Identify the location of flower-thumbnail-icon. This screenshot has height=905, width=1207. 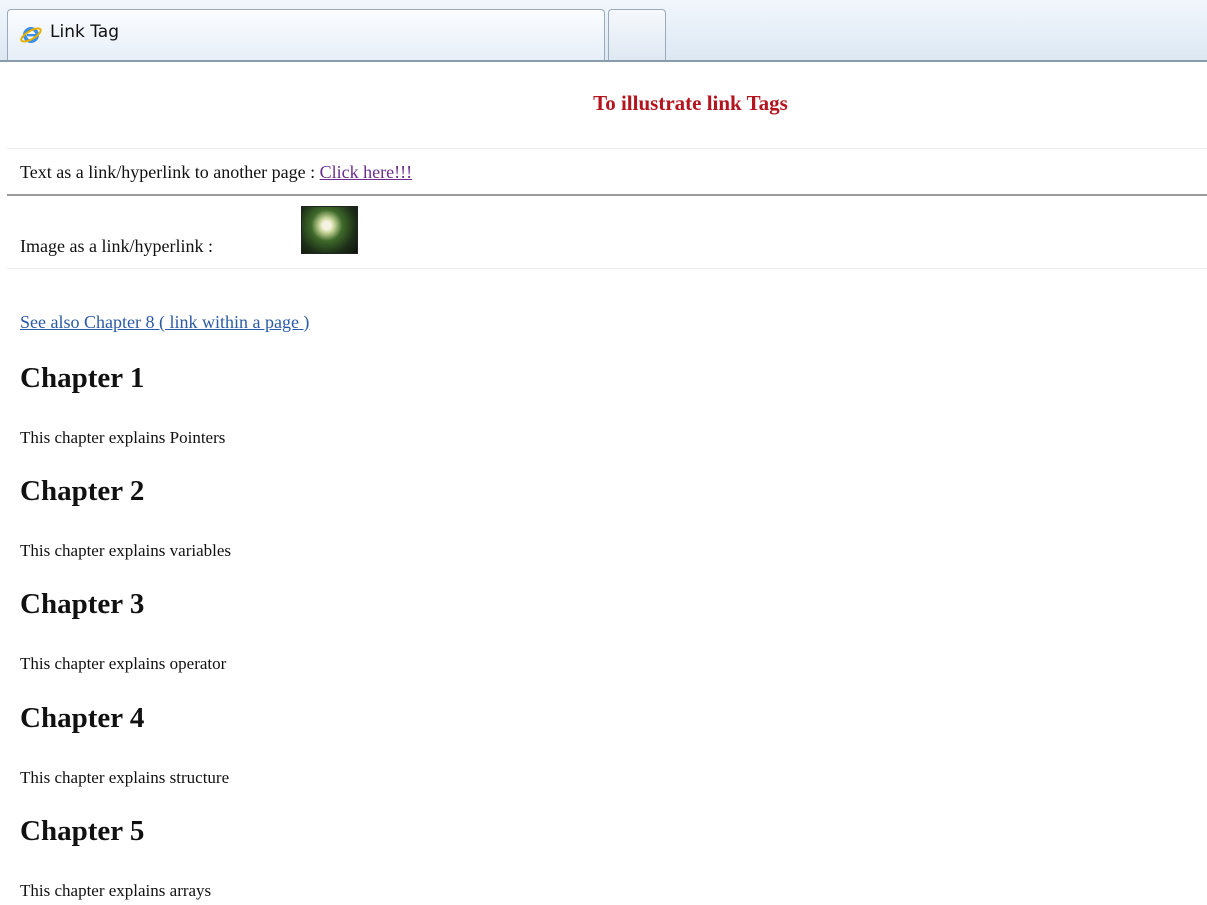
(329, 230).